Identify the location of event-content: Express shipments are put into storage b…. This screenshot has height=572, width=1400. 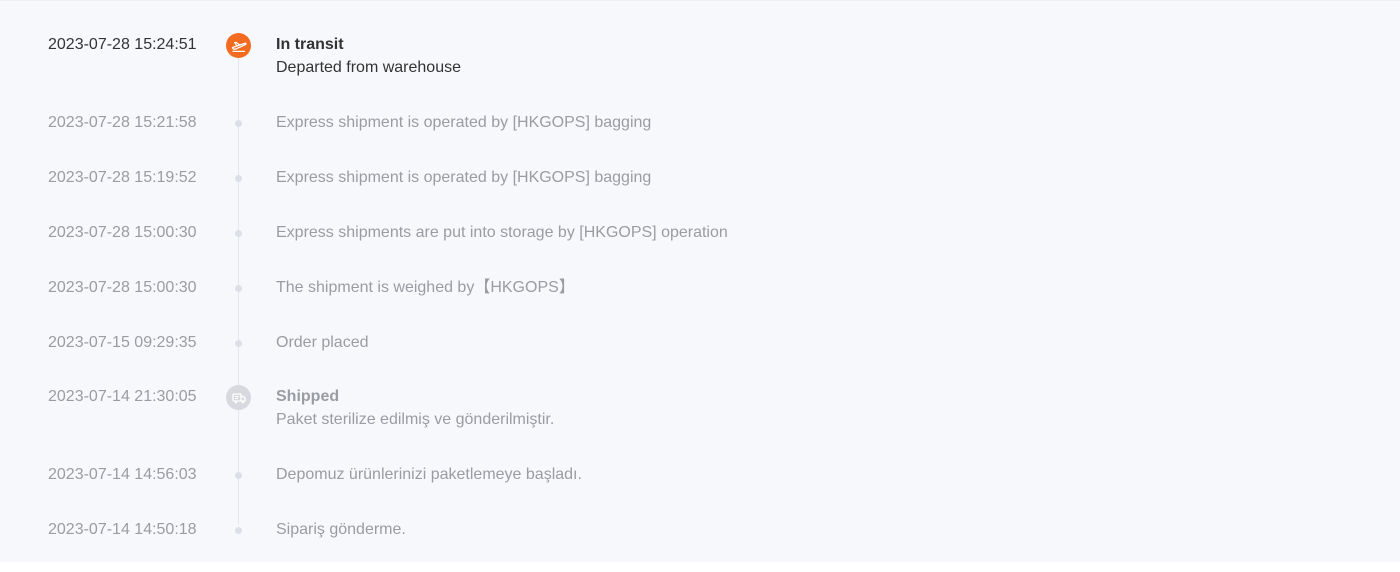
(502, 233).